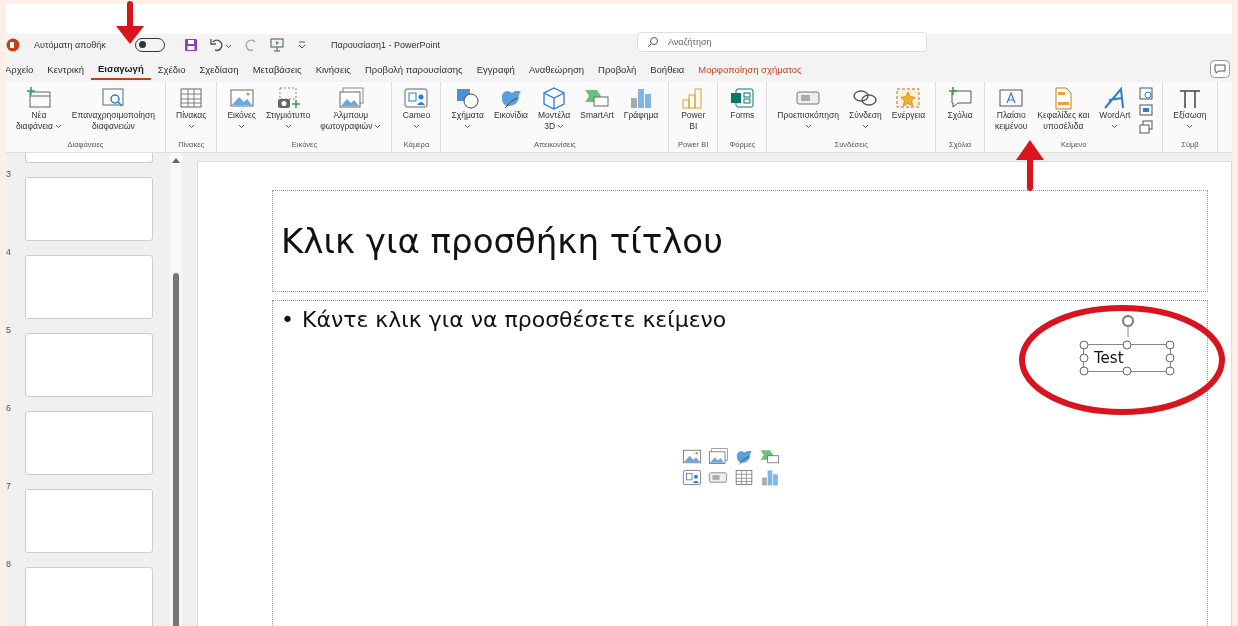 Image resolution: width=1238 pixels, height=626 pixels. What do you see at coordinates (38, 98) in the screenshot?
I see `new-slide-icon` at bounding box center [38, 98].